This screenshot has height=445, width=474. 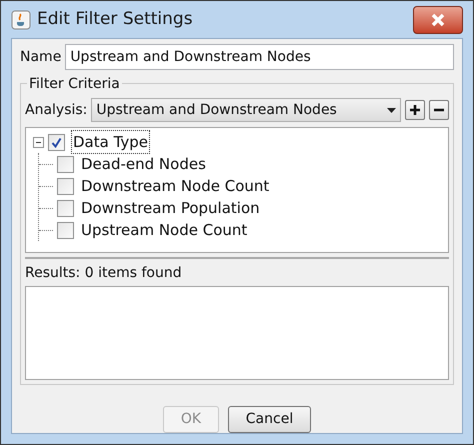 What do you see at coordinates (56, 110) in the screenshot?
I see `analysis-label: Analysis:` at bounding box center [56, 110].